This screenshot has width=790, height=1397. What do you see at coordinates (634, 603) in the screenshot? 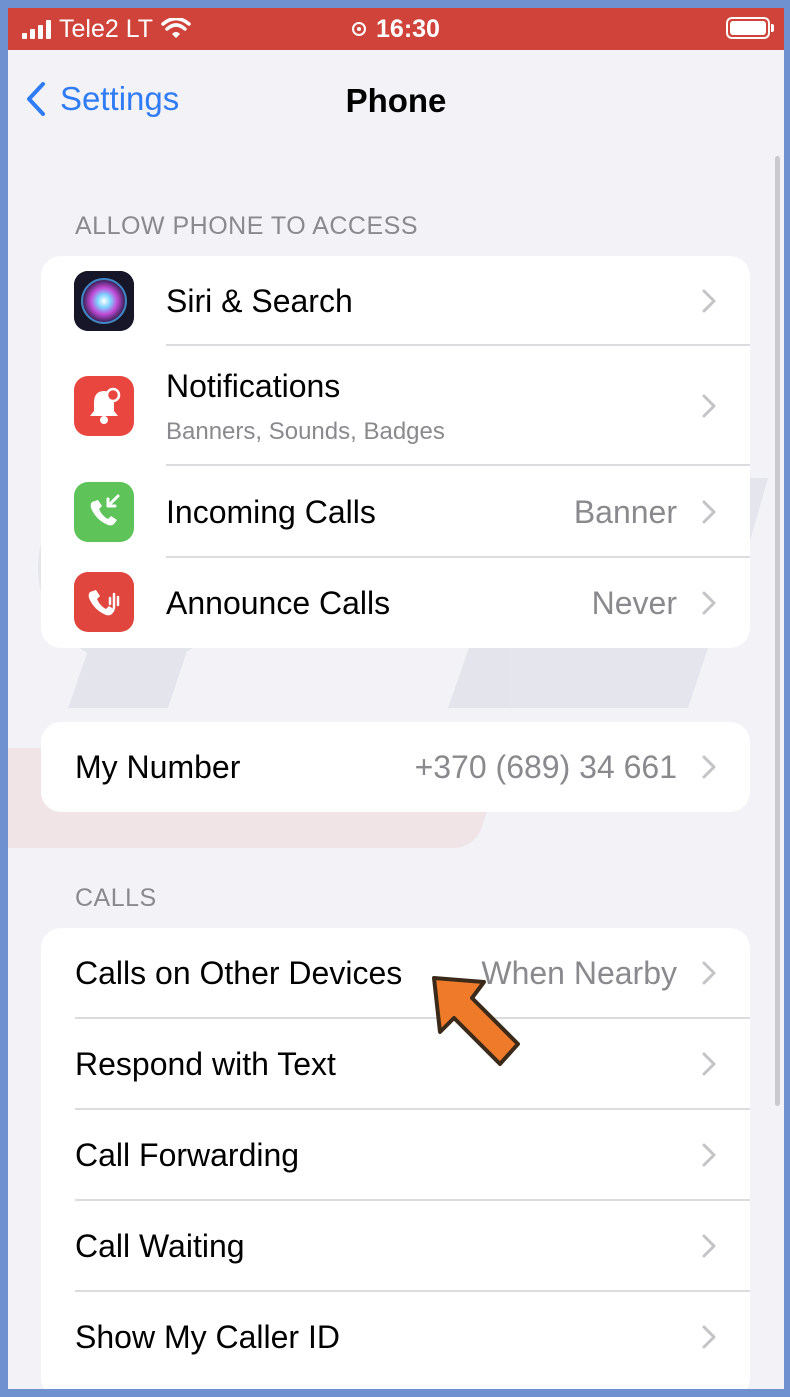
I see `row-value: Never` at bounding box center [634, 603].